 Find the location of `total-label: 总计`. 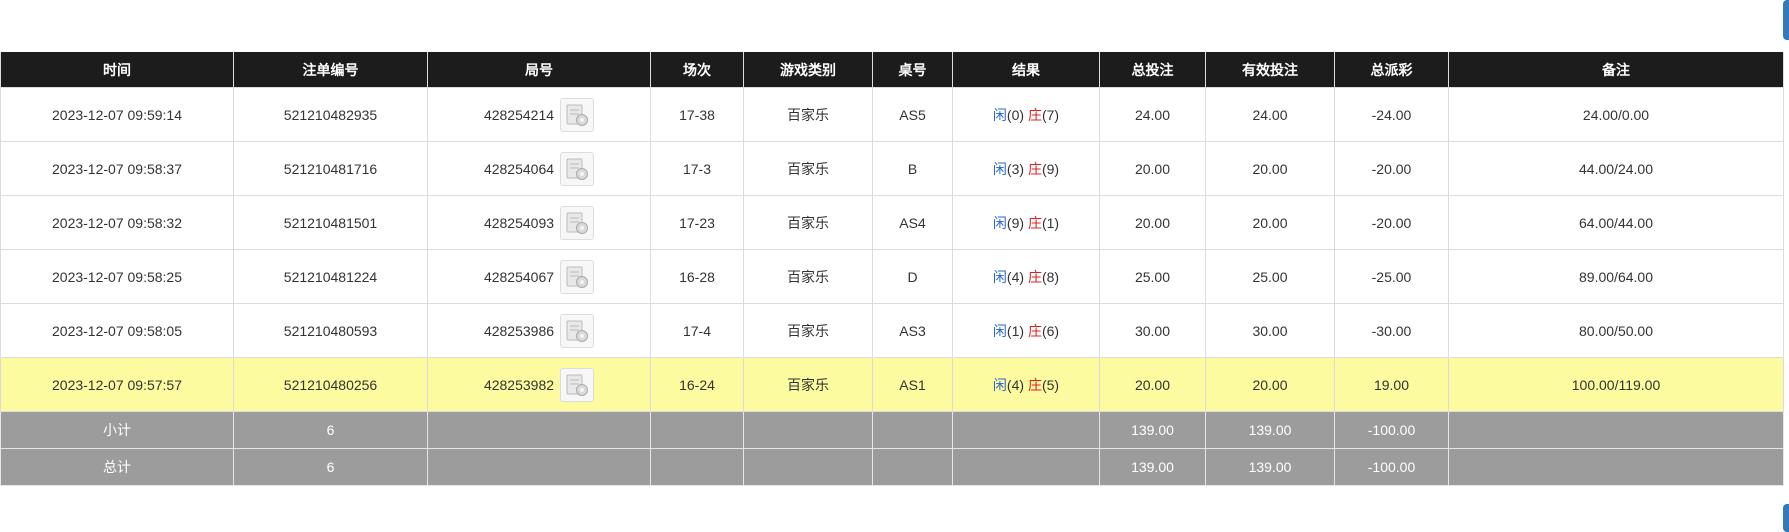

total-label: 总计 is located at coordinates (117, 467).